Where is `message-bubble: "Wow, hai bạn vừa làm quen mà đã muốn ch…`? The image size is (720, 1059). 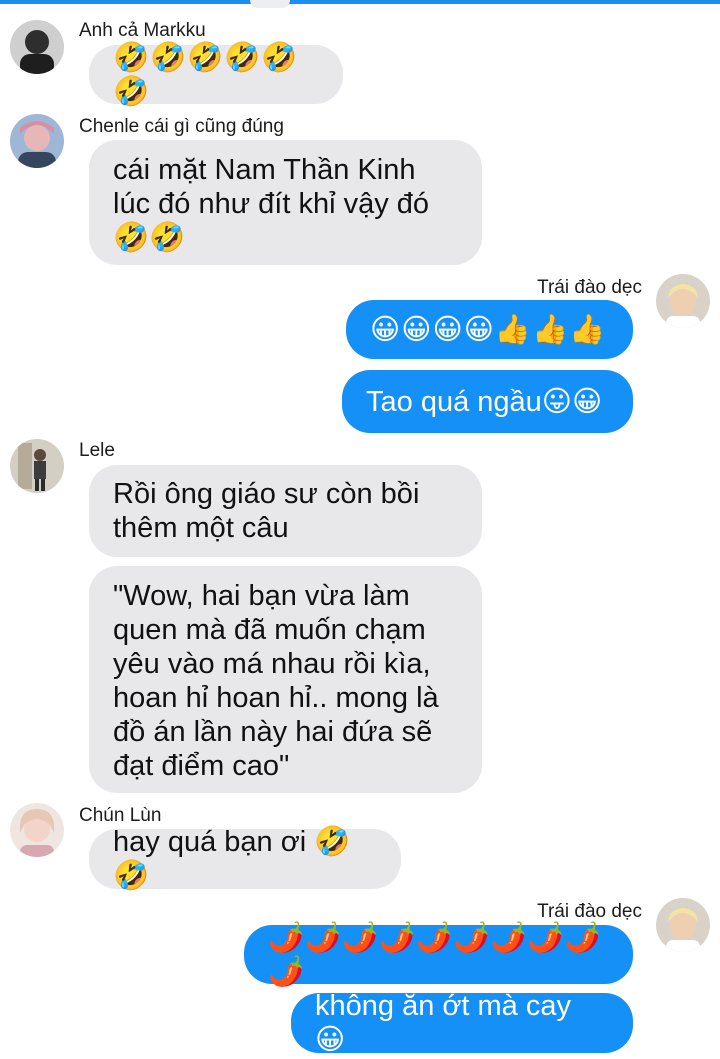 message-bubble: "Wow, hai bạn vừa làm quen mà đã muốn ch… is located at coordinates (285, 679).